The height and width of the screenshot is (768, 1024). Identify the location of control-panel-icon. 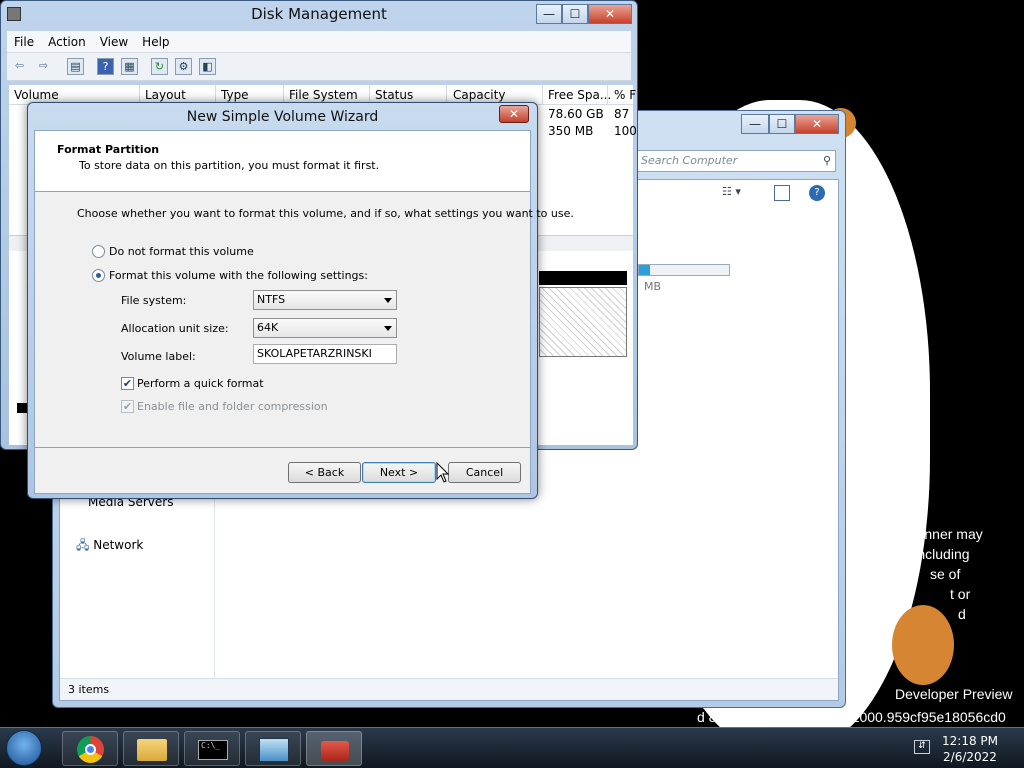
(274, 750).